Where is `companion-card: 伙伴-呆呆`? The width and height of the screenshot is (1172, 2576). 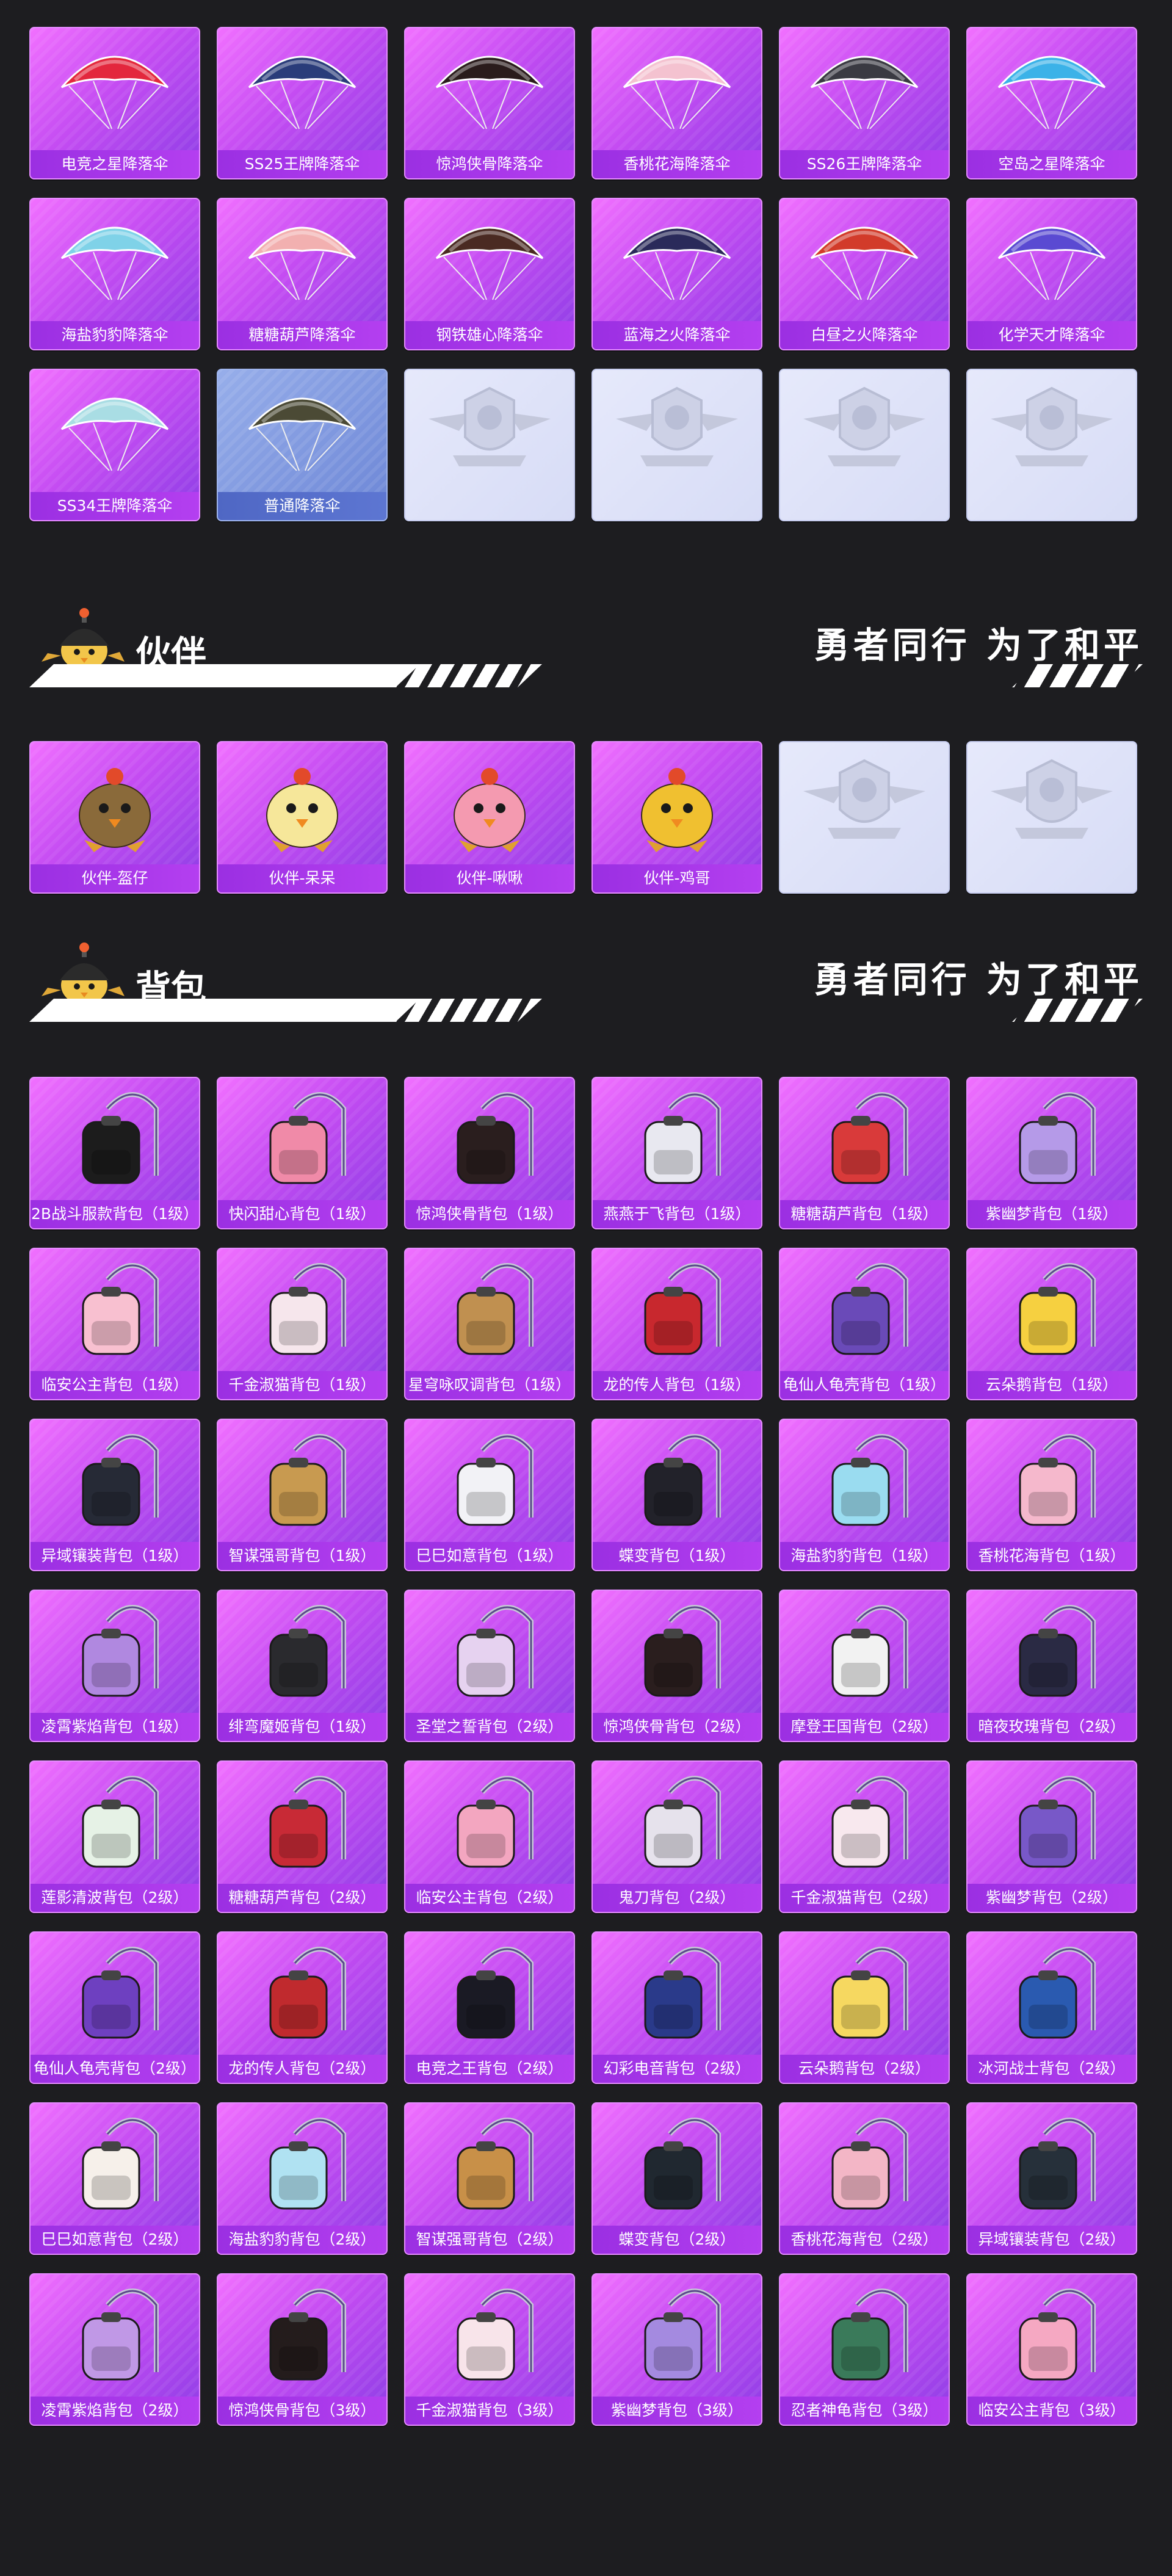 companion-card: 伙伴-呆呆 is located at coordinates (302, 817).